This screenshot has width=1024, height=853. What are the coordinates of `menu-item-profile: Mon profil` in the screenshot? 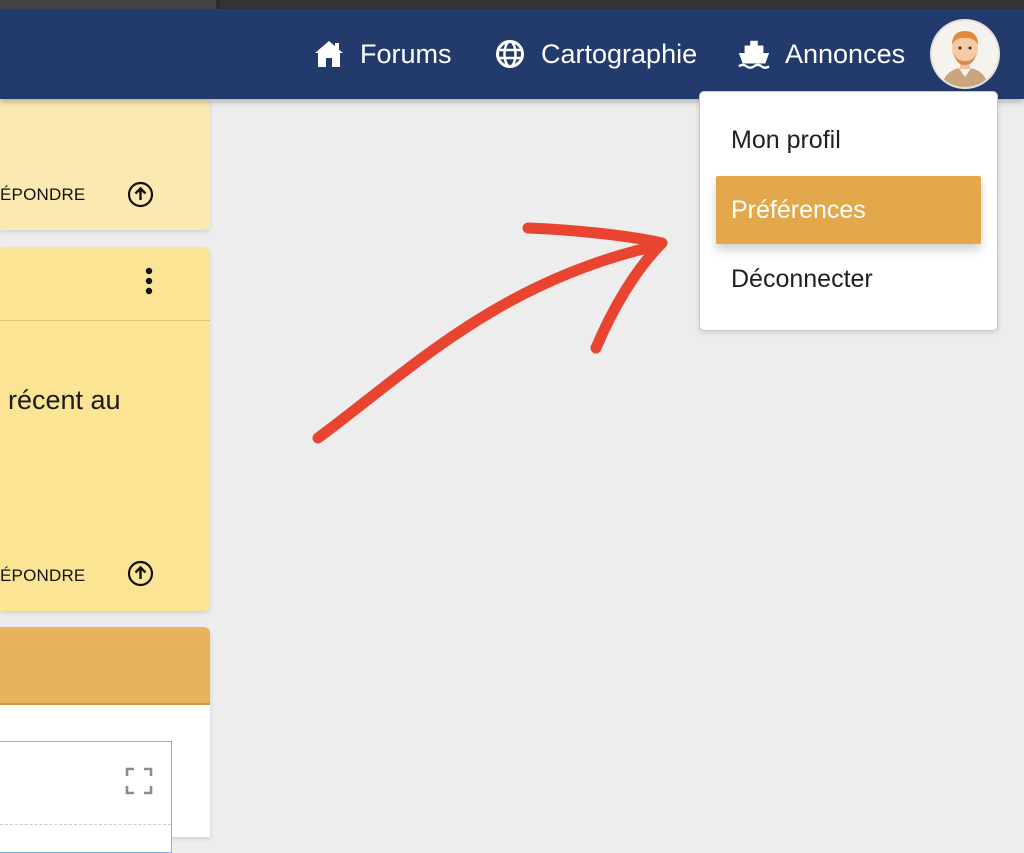 It's located at (848, 140).